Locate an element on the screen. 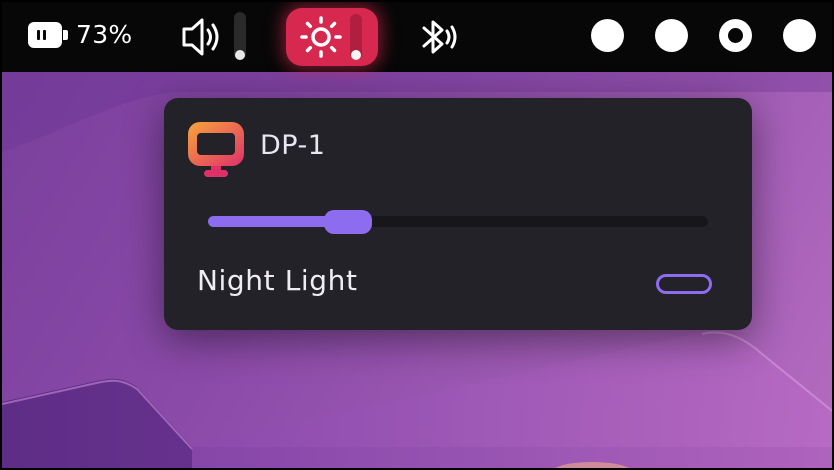 Image resolution: width=834 pixels, height=470 pixels. sun-icon is located at coordinates (321, 37).